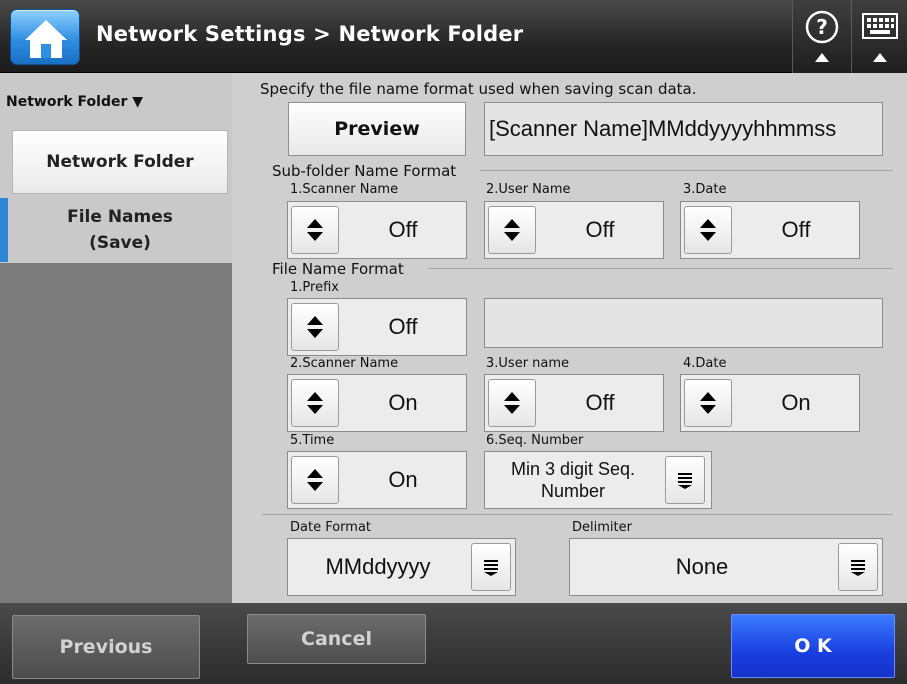 Image resolution: width=907 pixels, height=684 pixels. What do you see at coordinates (377, 403) in the screenshot?
I see `scanner-name-spinner: On` at bounding box center [377, 403].